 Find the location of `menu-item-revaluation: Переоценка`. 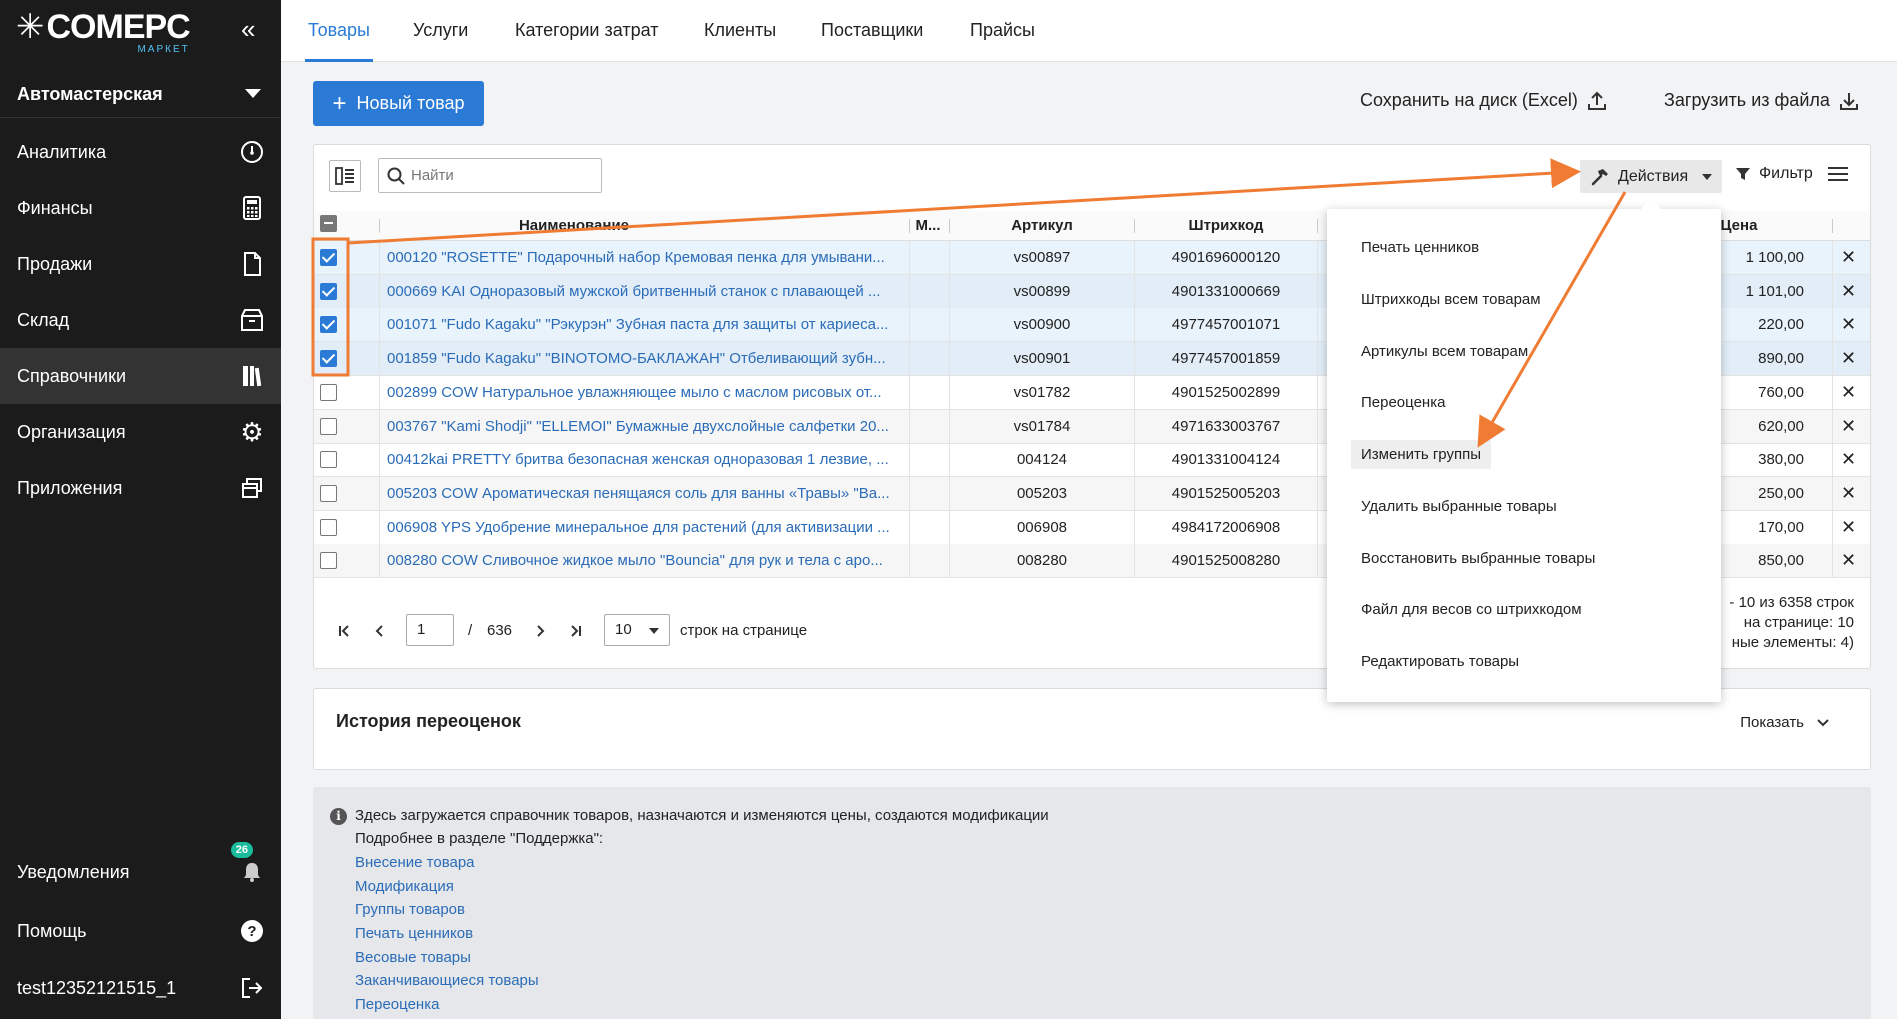

menu-item-revaluation: Переоценка is located at coordinates (1403, 402).